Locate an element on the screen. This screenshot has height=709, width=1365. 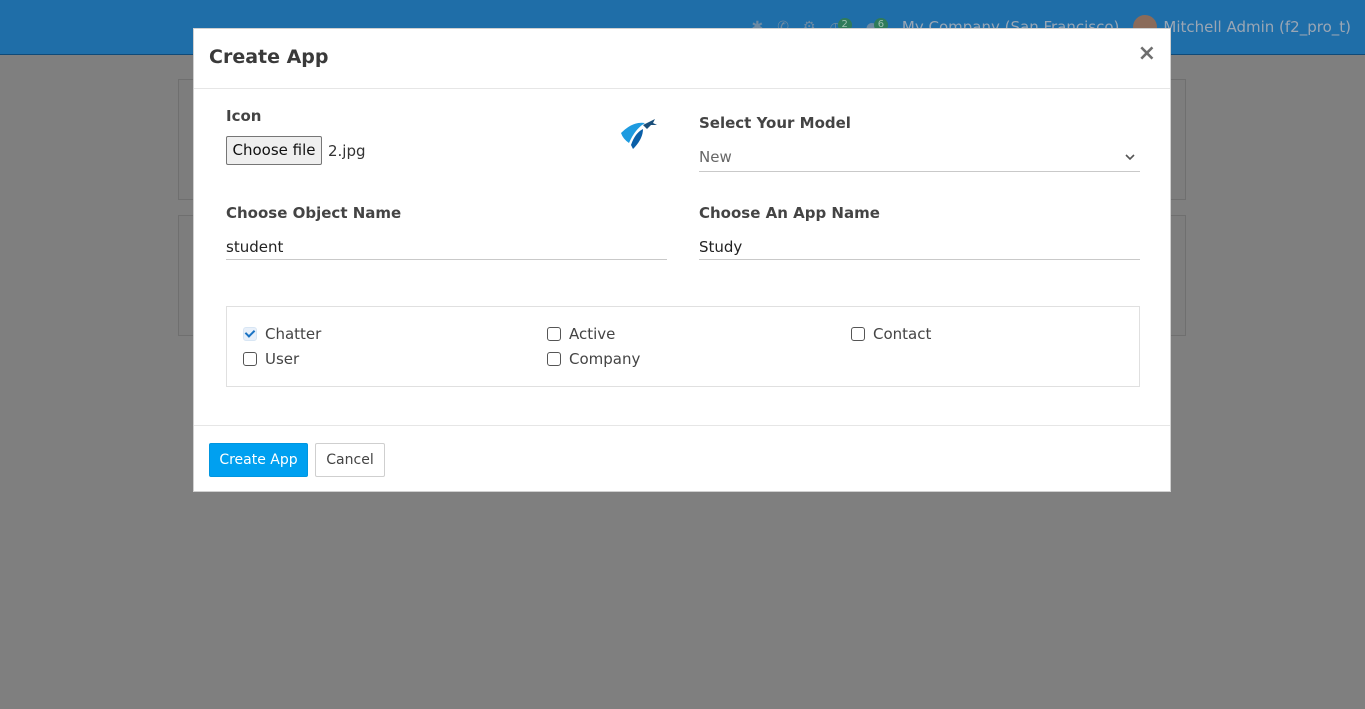
chatter-checkbox is located at coordinates (250, 334).